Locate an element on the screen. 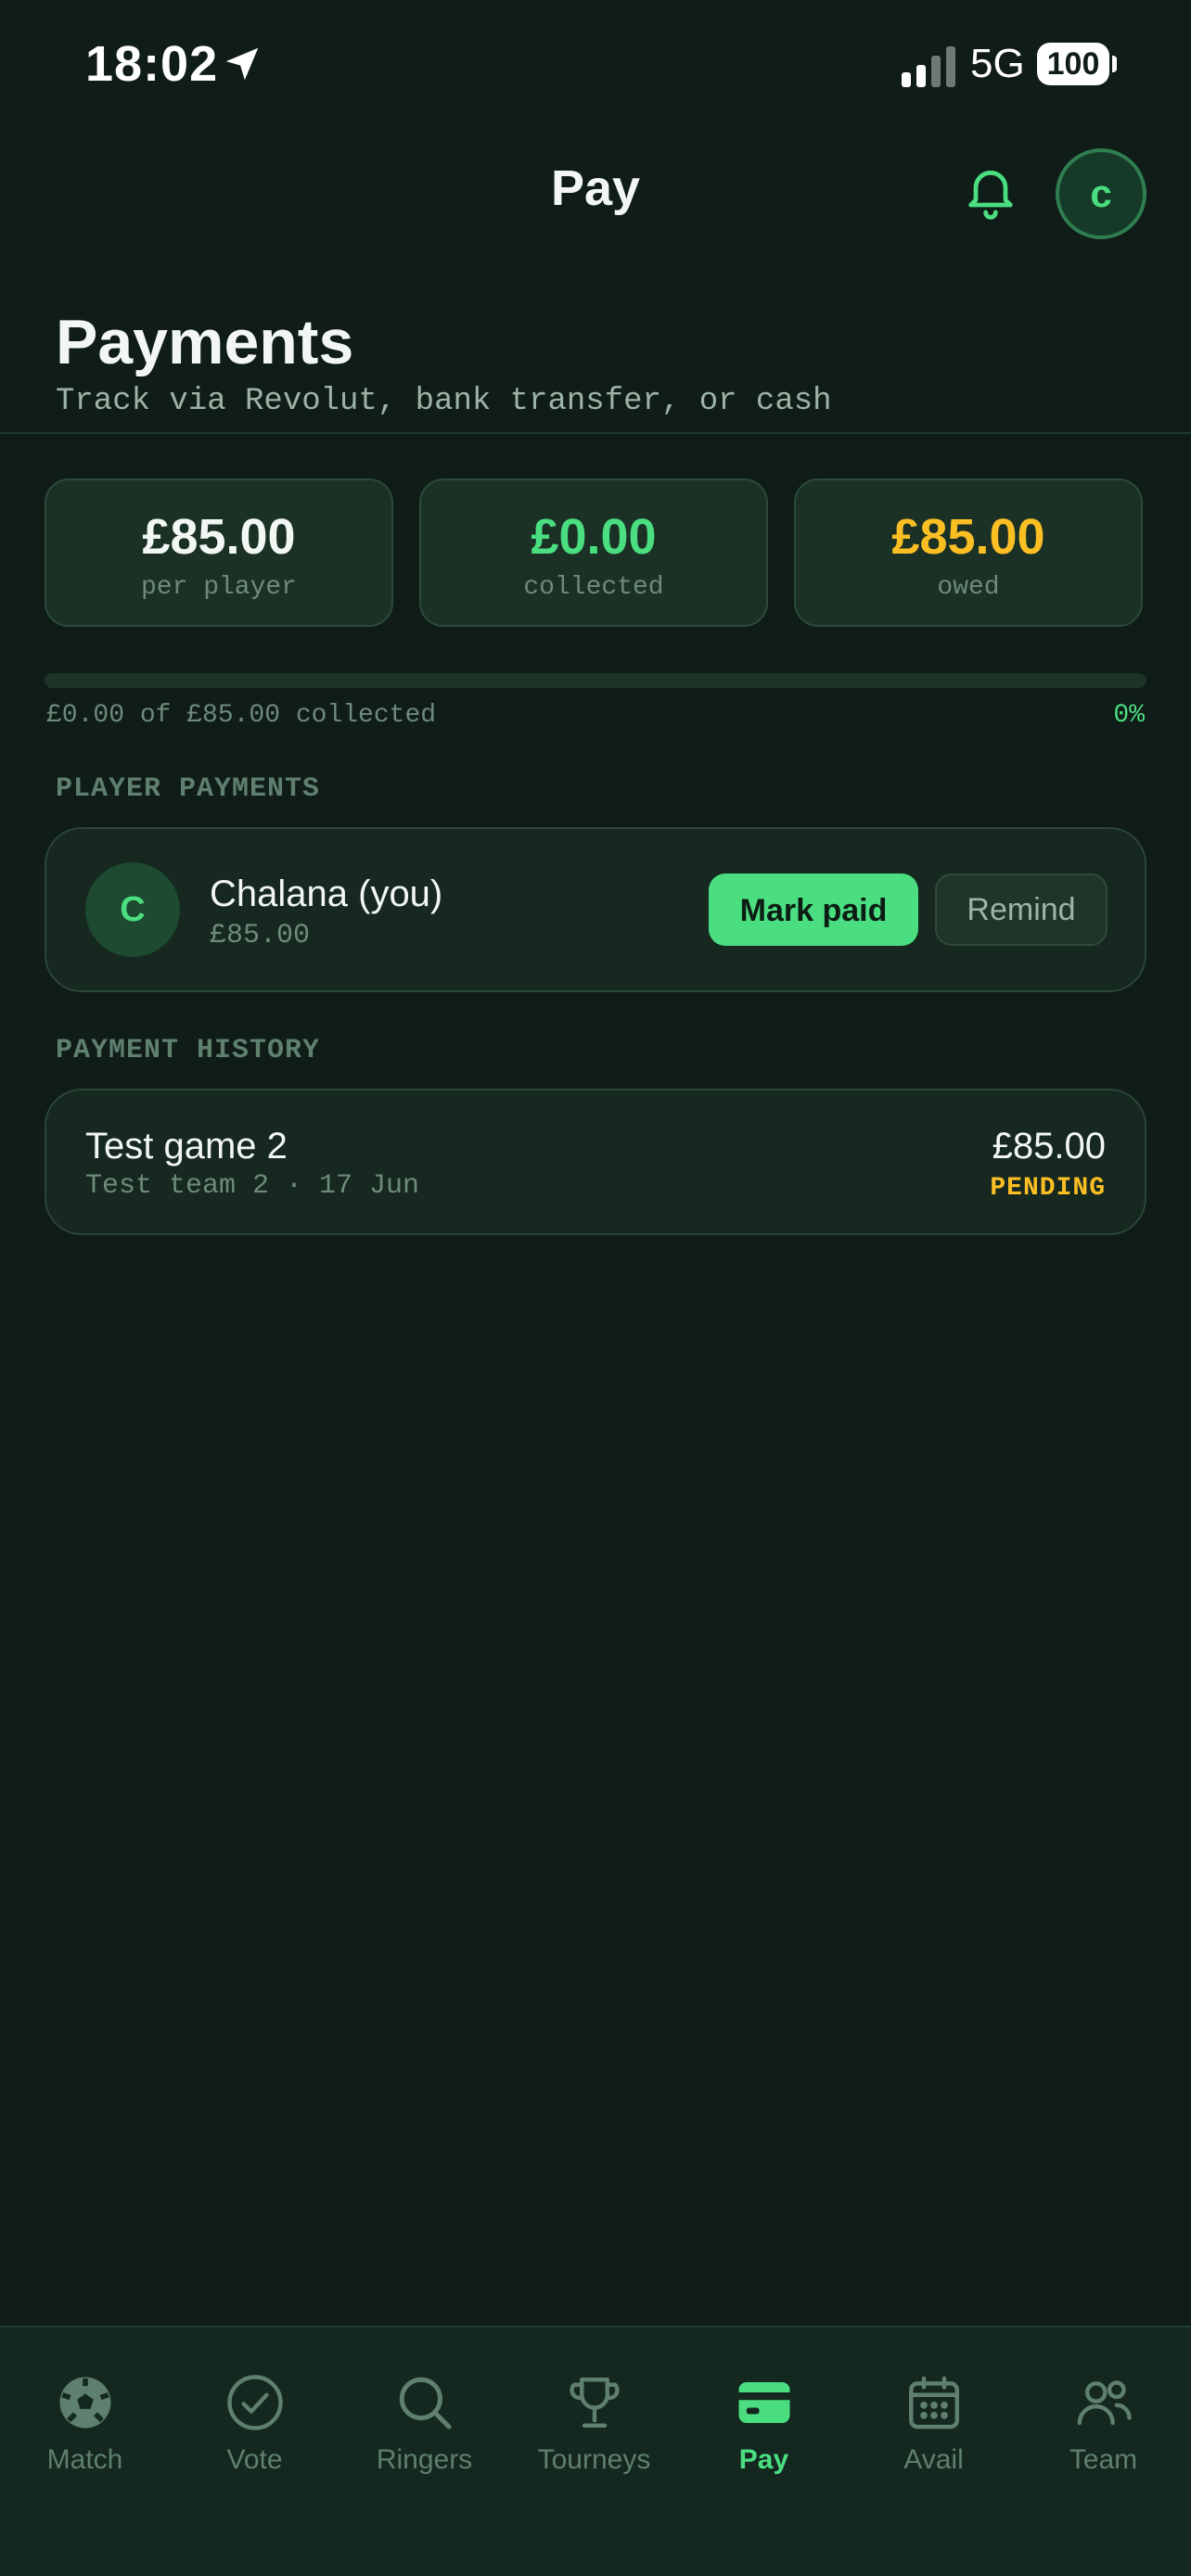  trophy-icon is located at coordinates (594, 2403).